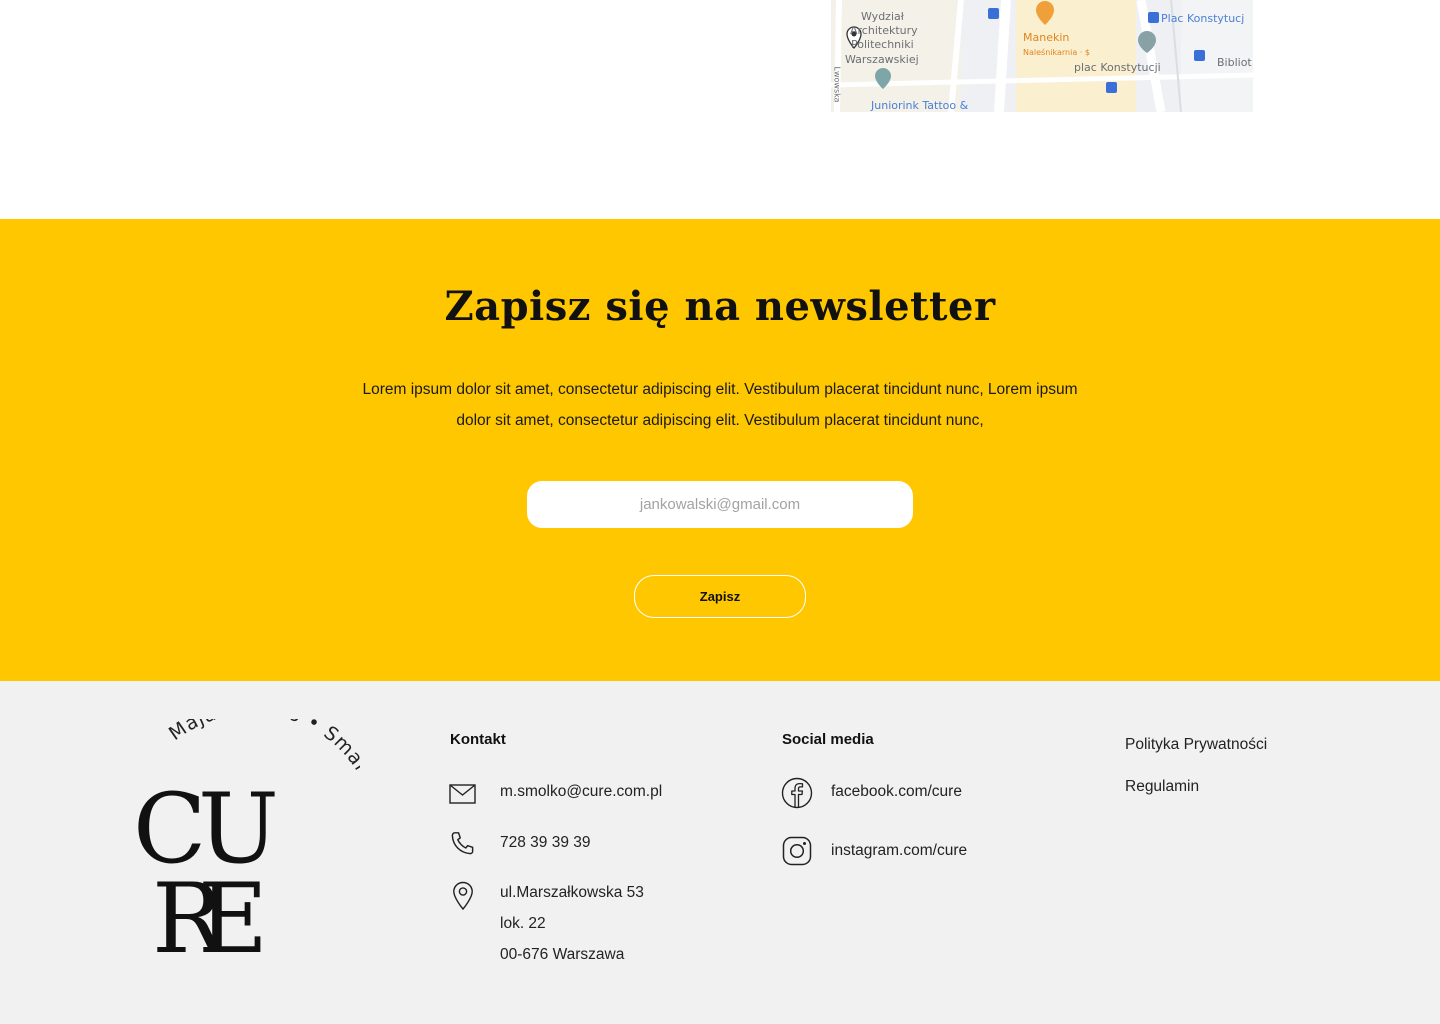 The image size is (1440, 1024). Describe the element at coordinates (882, 59) in the screenshot. I see `map-label: Warszawskiej` at that location.